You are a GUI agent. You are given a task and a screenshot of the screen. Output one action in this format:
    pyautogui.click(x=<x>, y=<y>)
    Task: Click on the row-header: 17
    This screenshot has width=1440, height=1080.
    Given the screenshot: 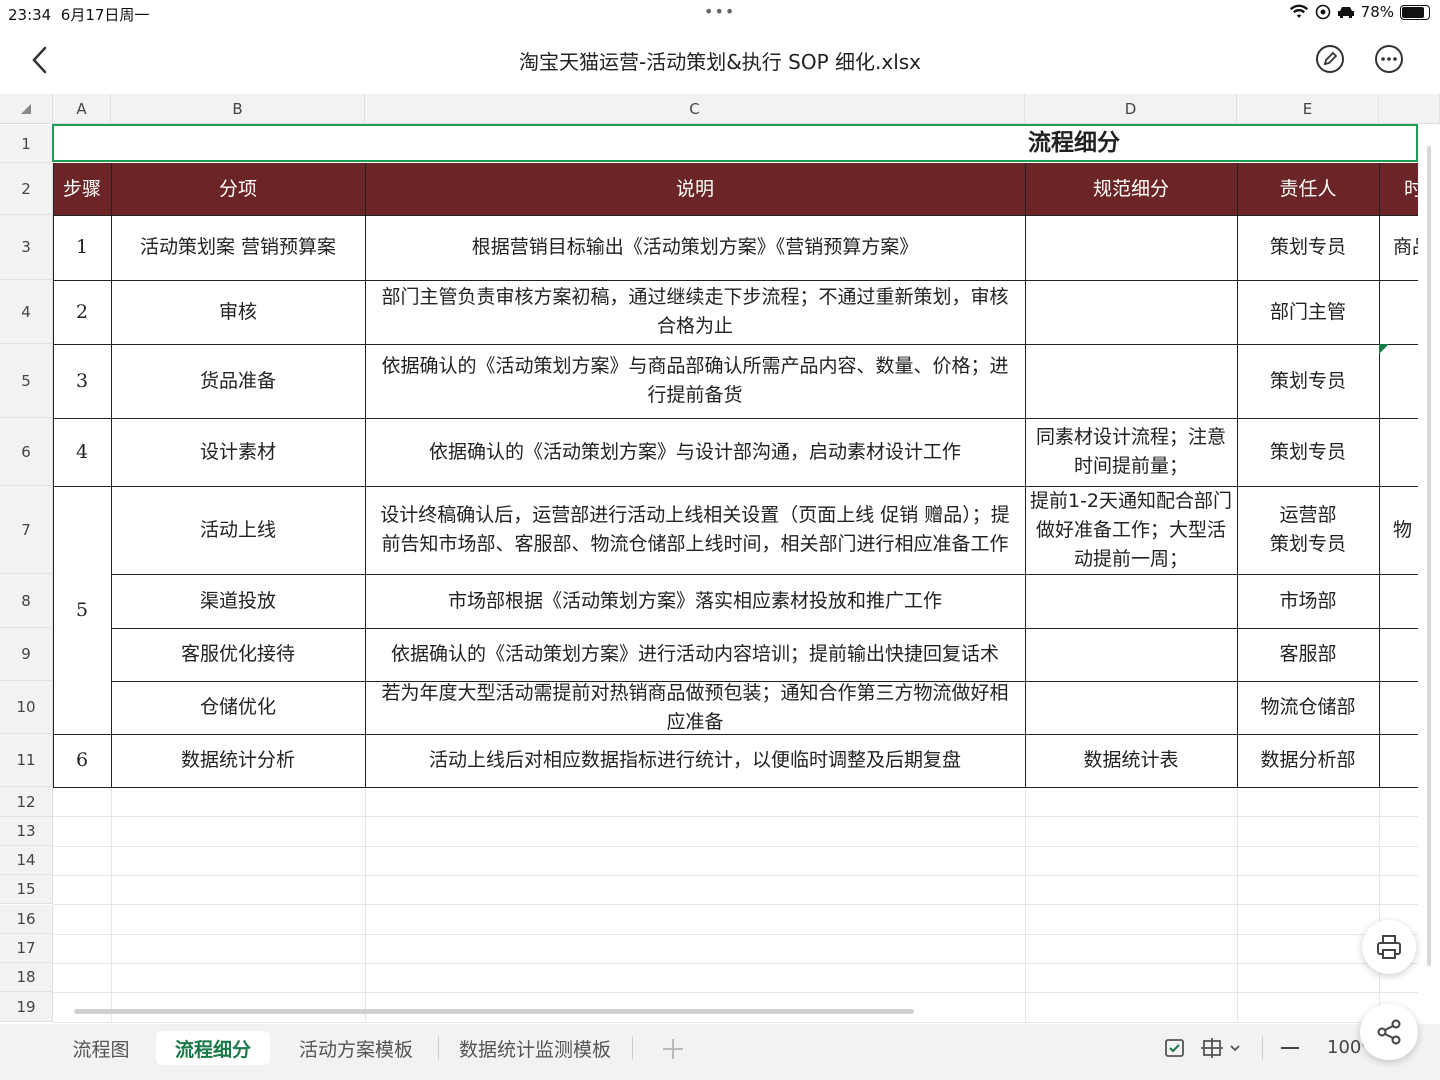 What is the action you would take?
    pyautogui.click(x=26, y=948)
    